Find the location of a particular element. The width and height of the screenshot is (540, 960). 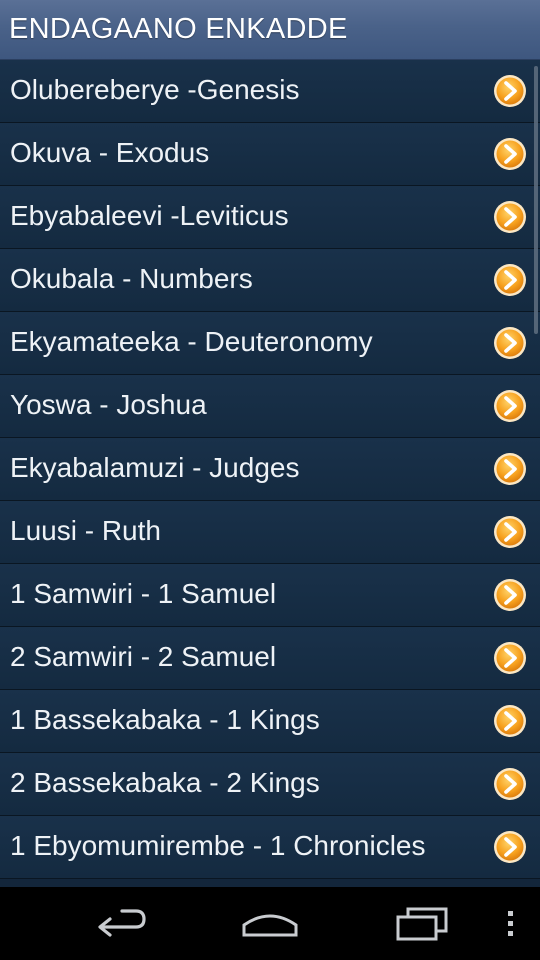

list-item: Olubereberye -Genesis is located at coordinates (270, 91).